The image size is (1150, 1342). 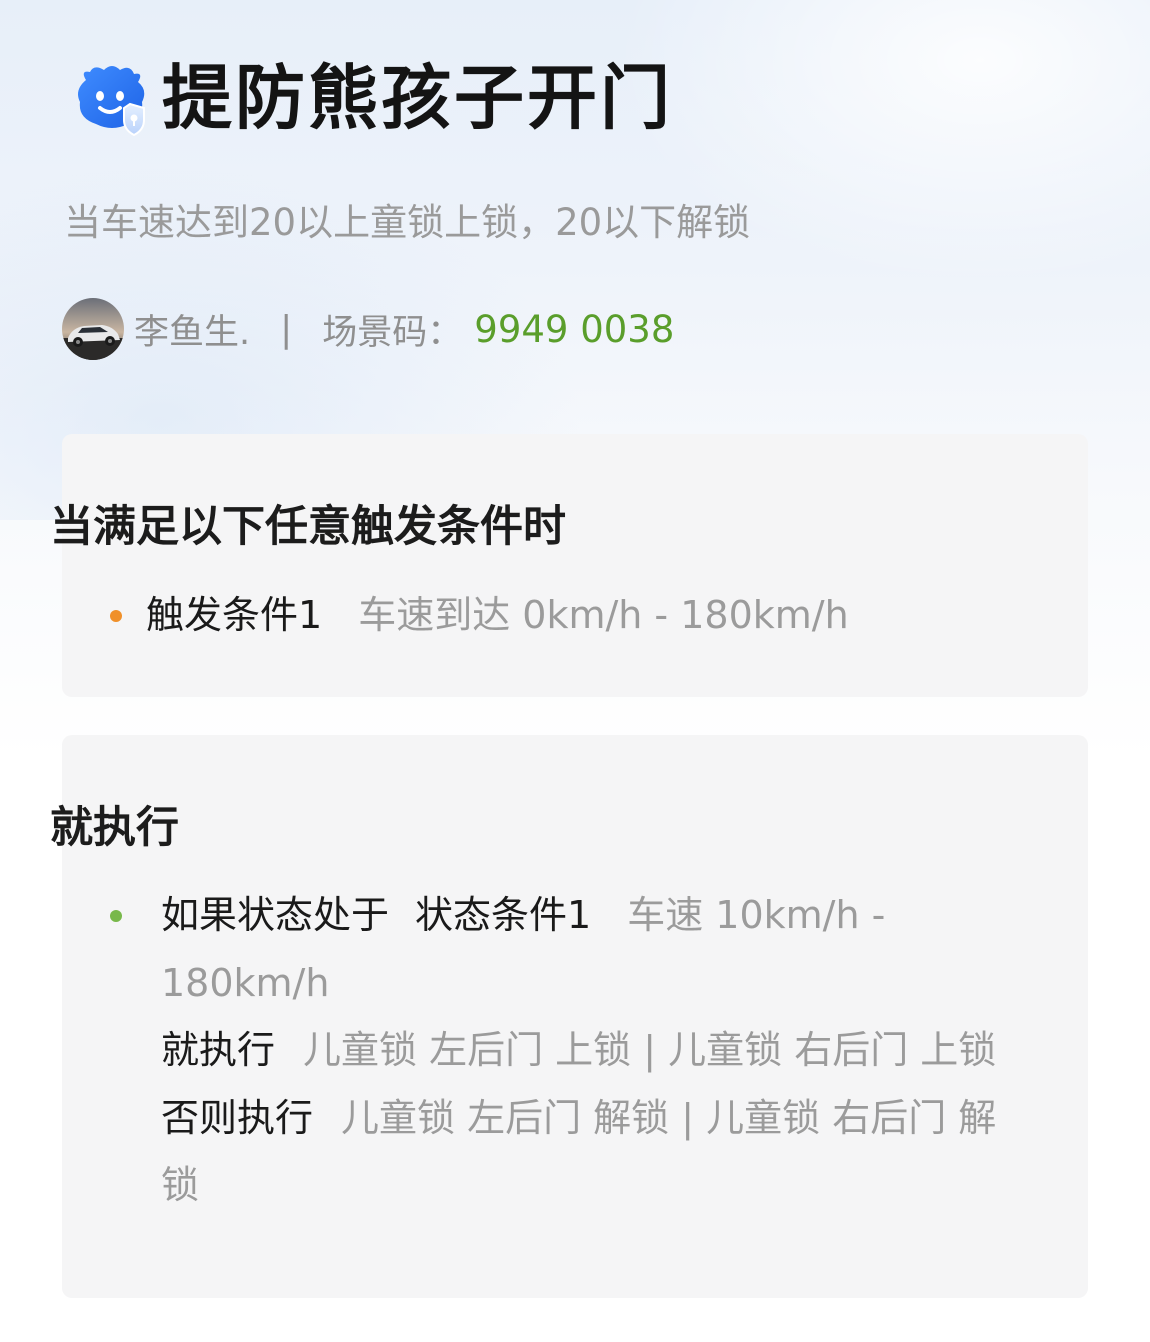 What do you see at coordinates (218, 1050) in the screenshot?
I see `then-label: 就执行` at bounding box center [218, 1050].